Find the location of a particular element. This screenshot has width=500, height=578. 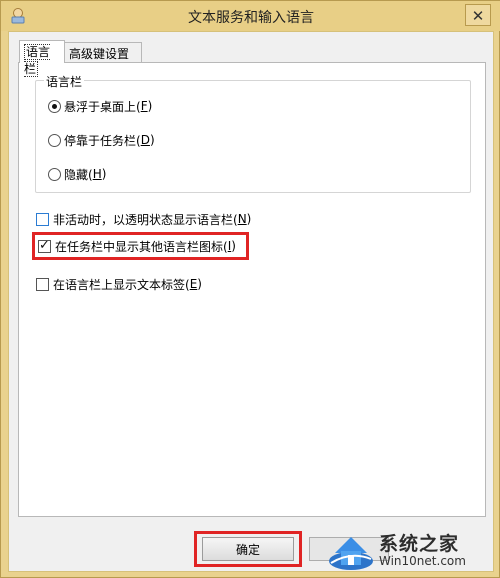

watermark: 系统之家 Win10net.com is located at coordinates (410, 550).